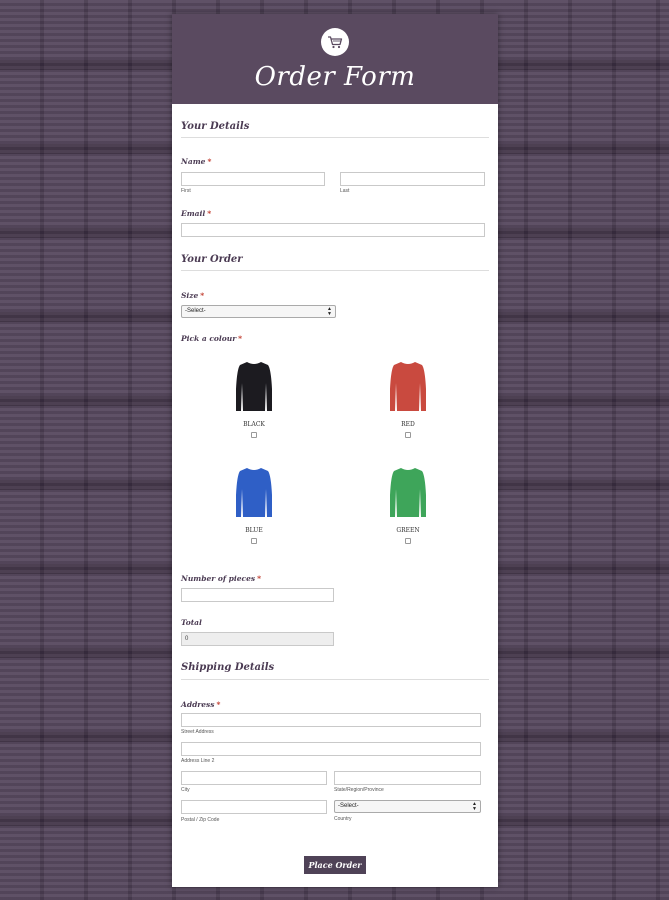  What do you see at coordinates (331, 720) in the screenshot?
I see `street-address-input` at bounding box center [331, 720].